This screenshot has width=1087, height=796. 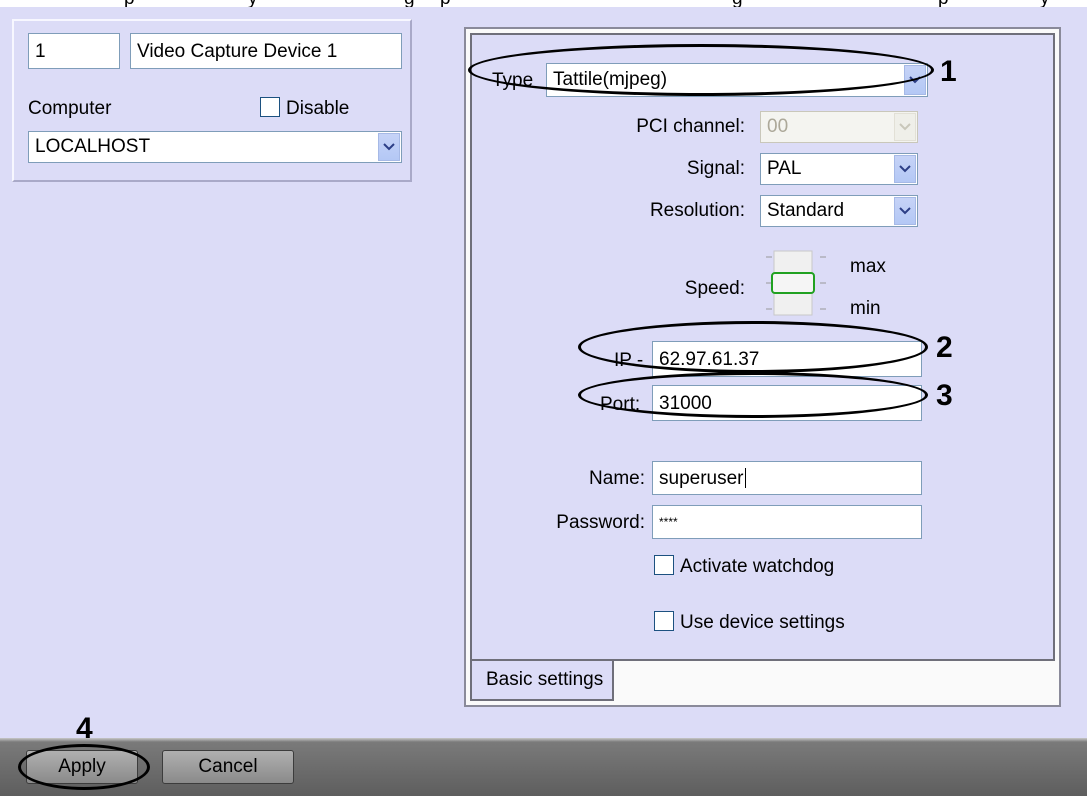 I want to click on device-number-field: 1, so click(x=74, y=51).